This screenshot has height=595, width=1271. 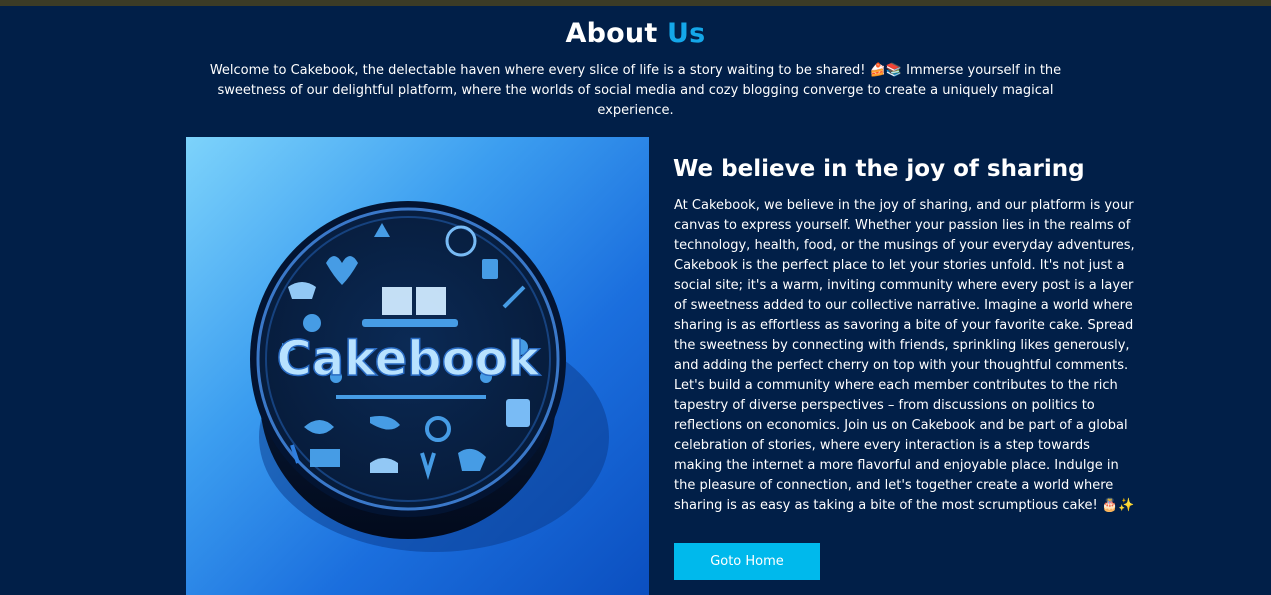 What do you see at coordinates (408, 359) in the screenshot?
I see `logo-wordmark: Cakebook` at bounding box center [408, 359].